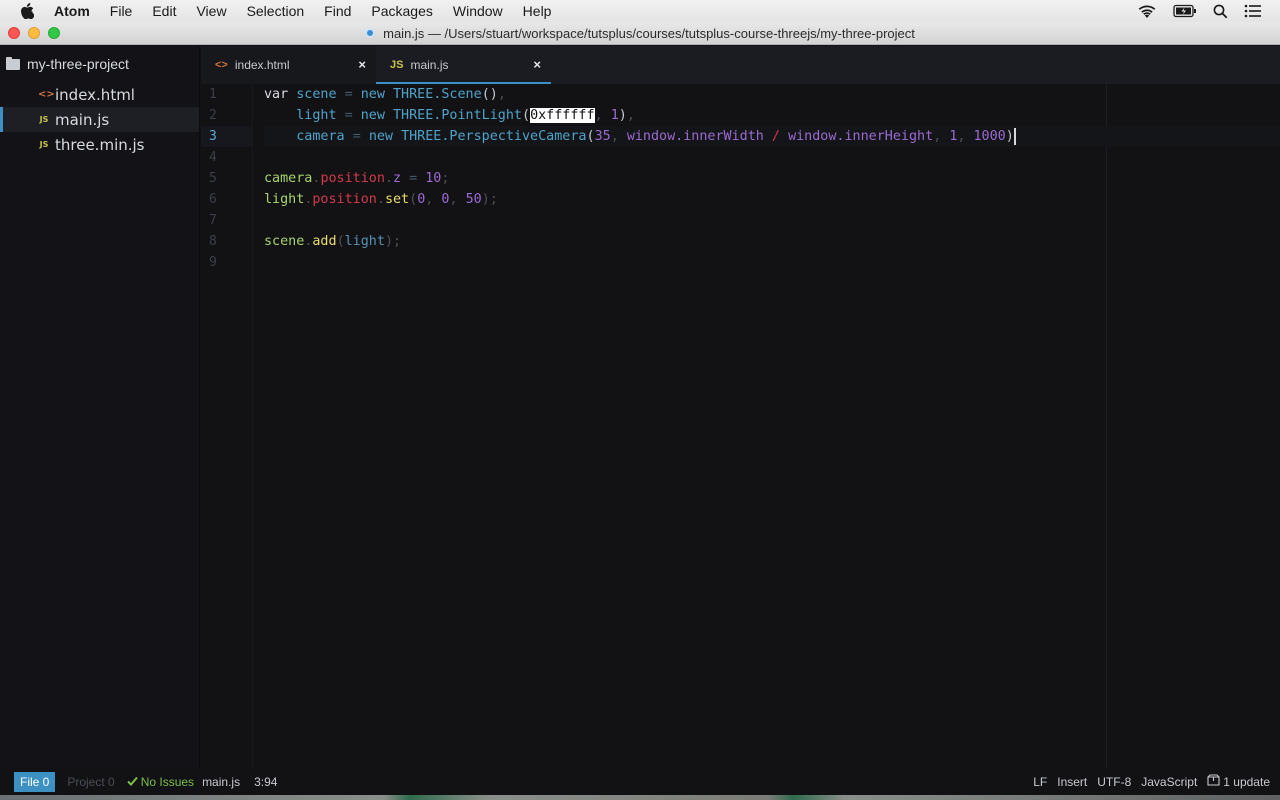  What do you see at coordinates (72, 11) in the screenshot?
I see `menu-app-atom: Atom` at bounding box center [72, 11].